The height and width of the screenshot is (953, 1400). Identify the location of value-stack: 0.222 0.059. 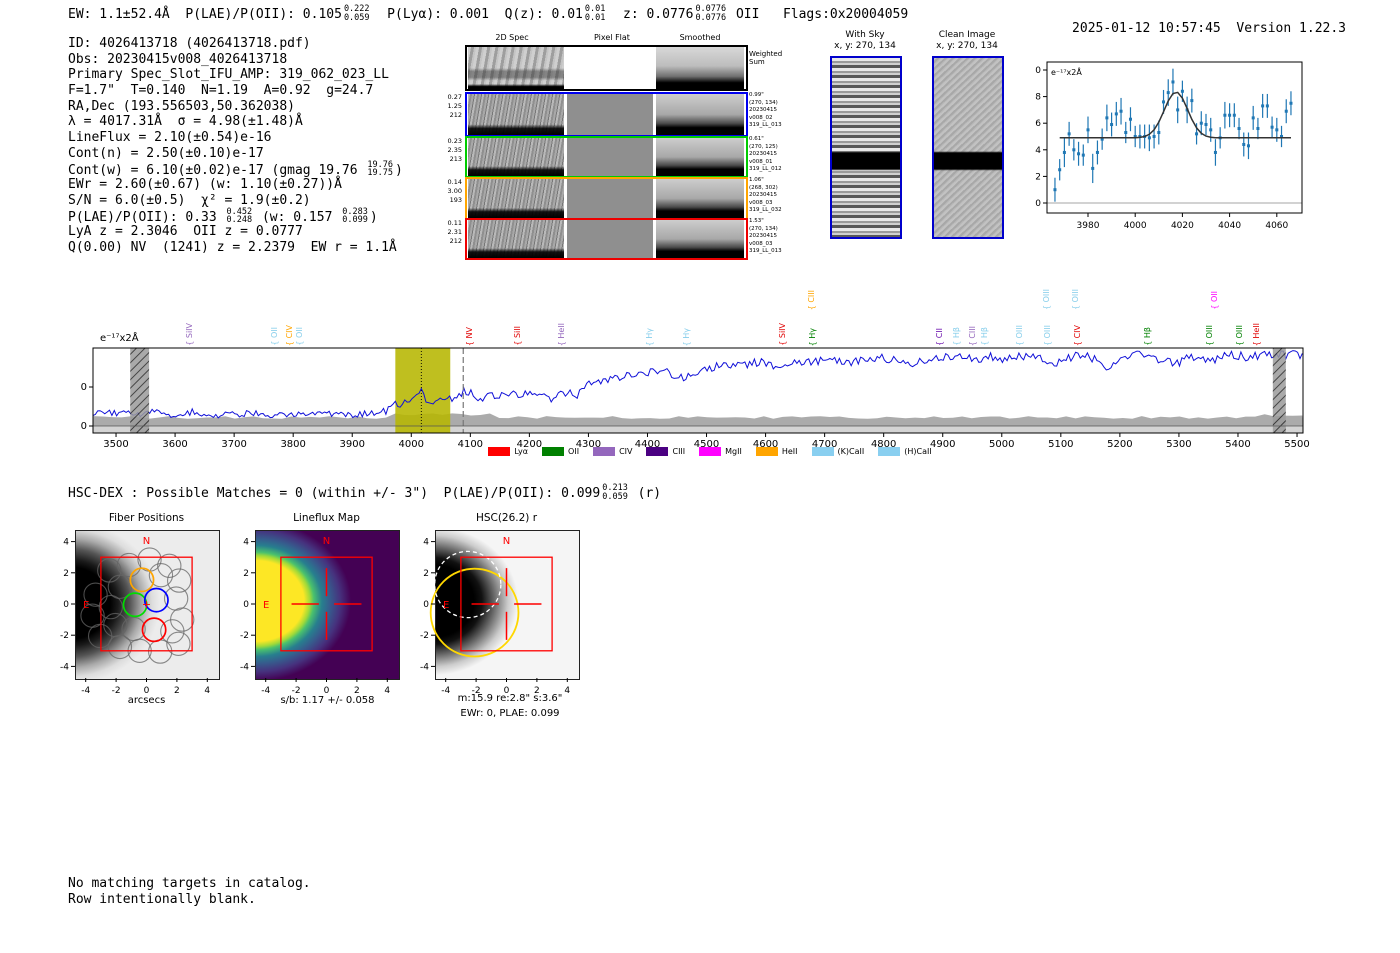
(357, 13).